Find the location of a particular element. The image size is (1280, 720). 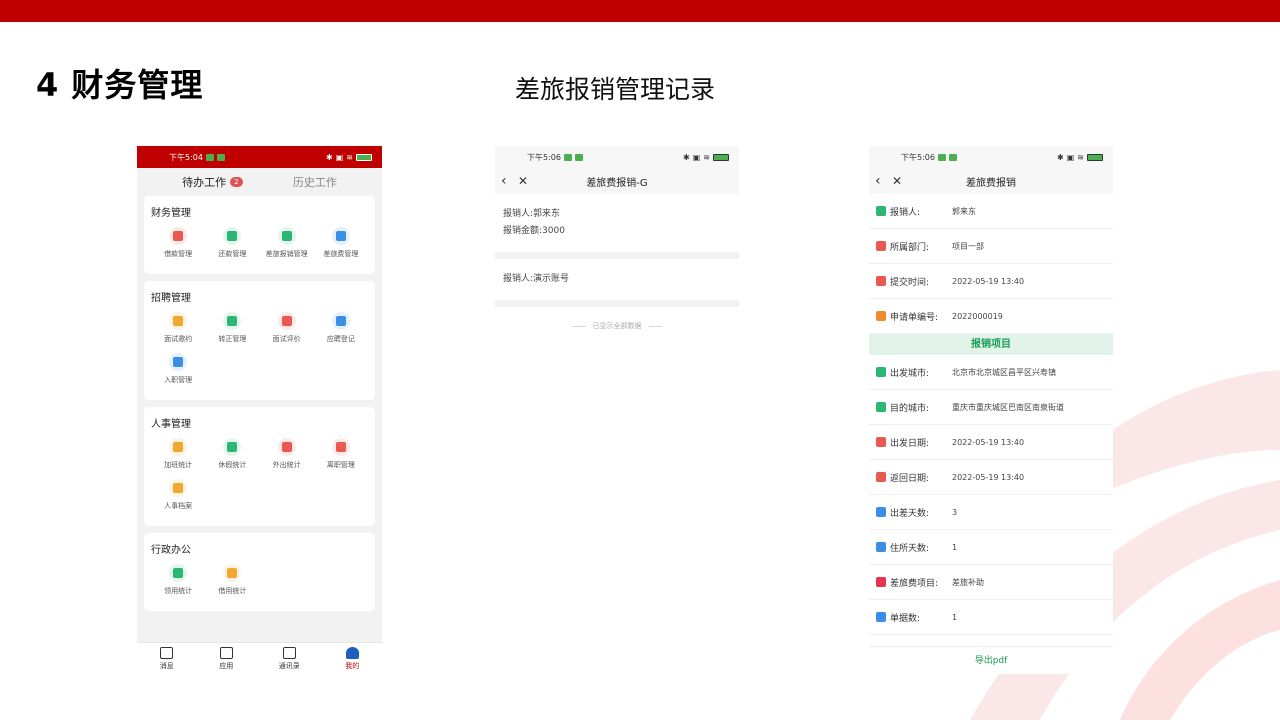

nav-apps: 应用 is located at coordinates (226, 658).